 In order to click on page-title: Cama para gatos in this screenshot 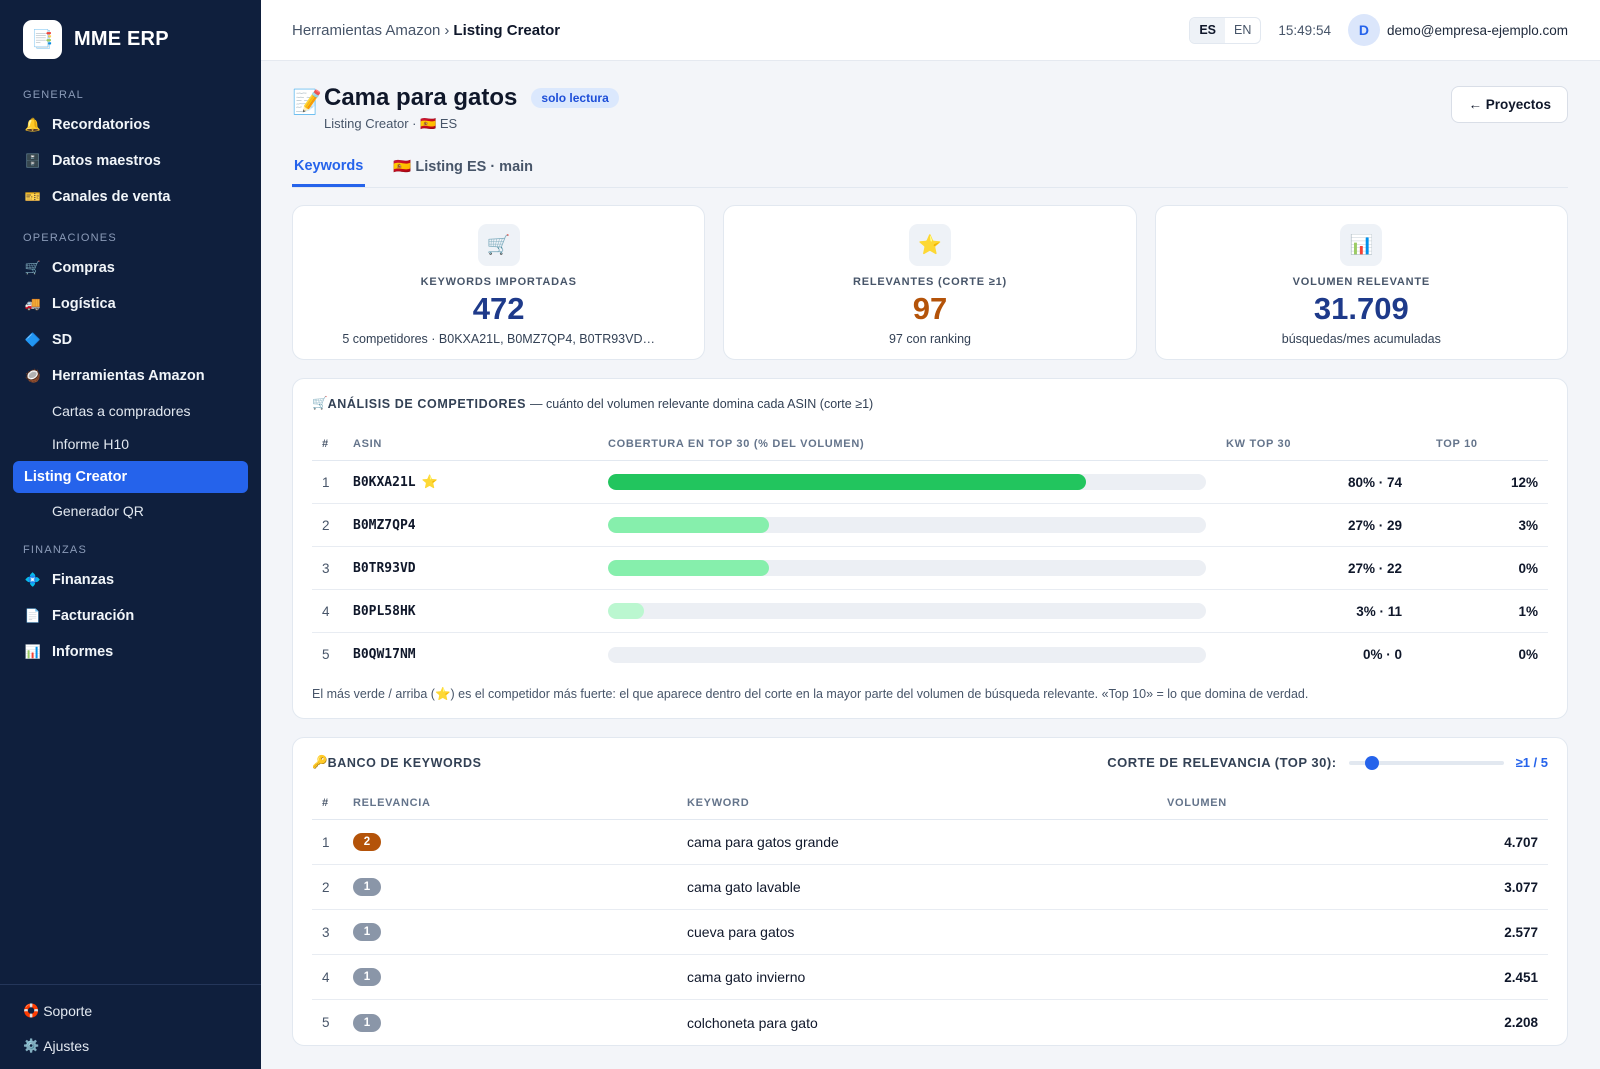, I will do `click(421, 97)`.